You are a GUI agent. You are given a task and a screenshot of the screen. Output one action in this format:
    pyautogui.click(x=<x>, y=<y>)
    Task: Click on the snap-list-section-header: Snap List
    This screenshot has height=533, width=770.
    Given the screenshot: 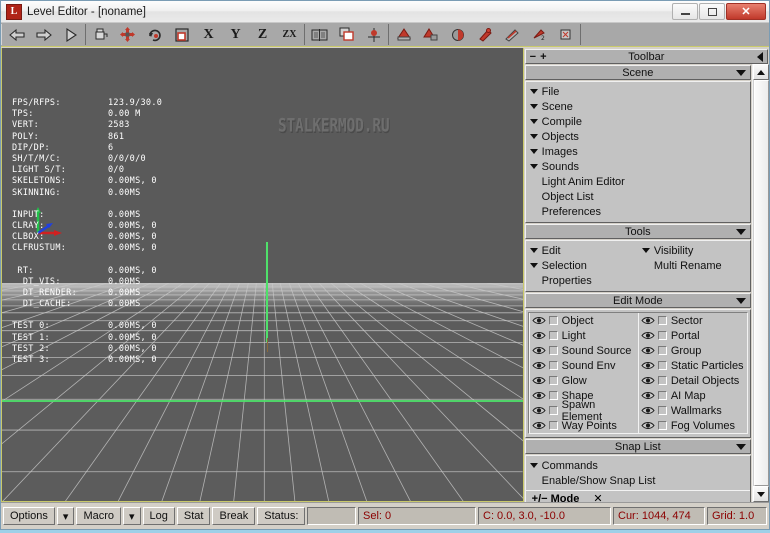 What is the action you would take?
    pyautogui.click(x=637, y=446)
    